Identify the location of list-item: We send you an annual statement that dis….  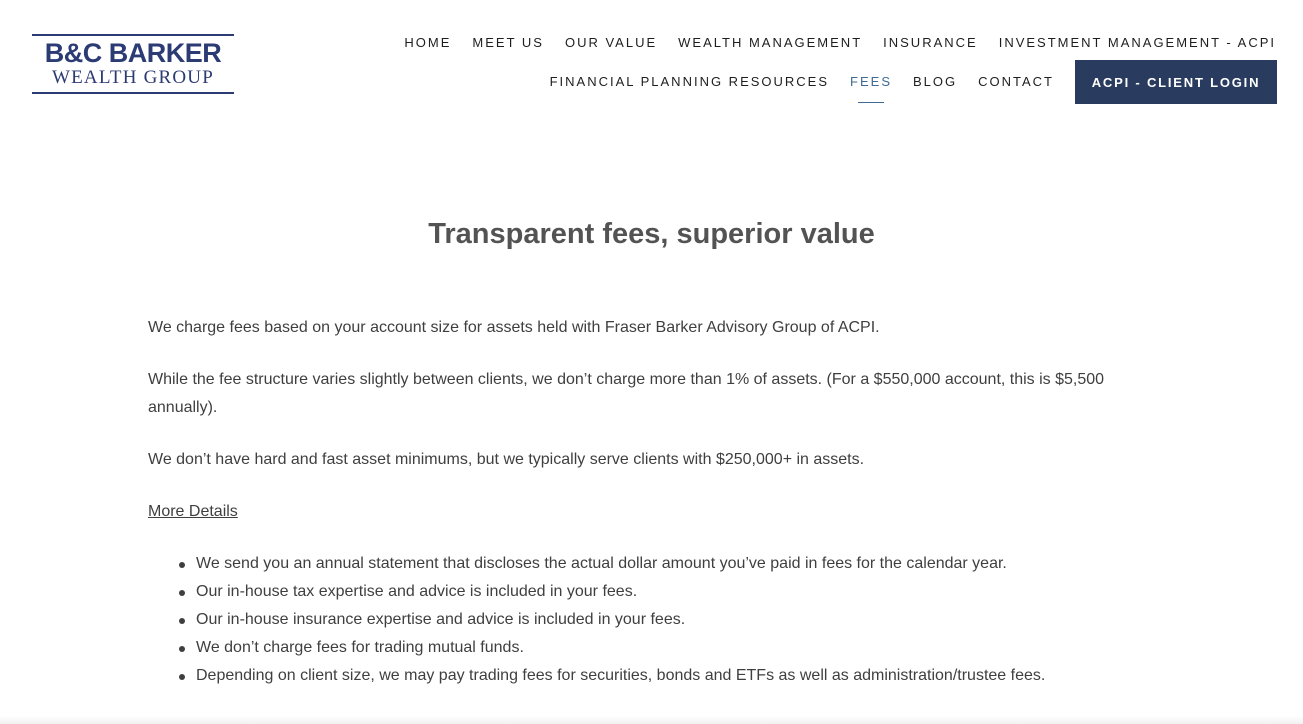
(667, 564).